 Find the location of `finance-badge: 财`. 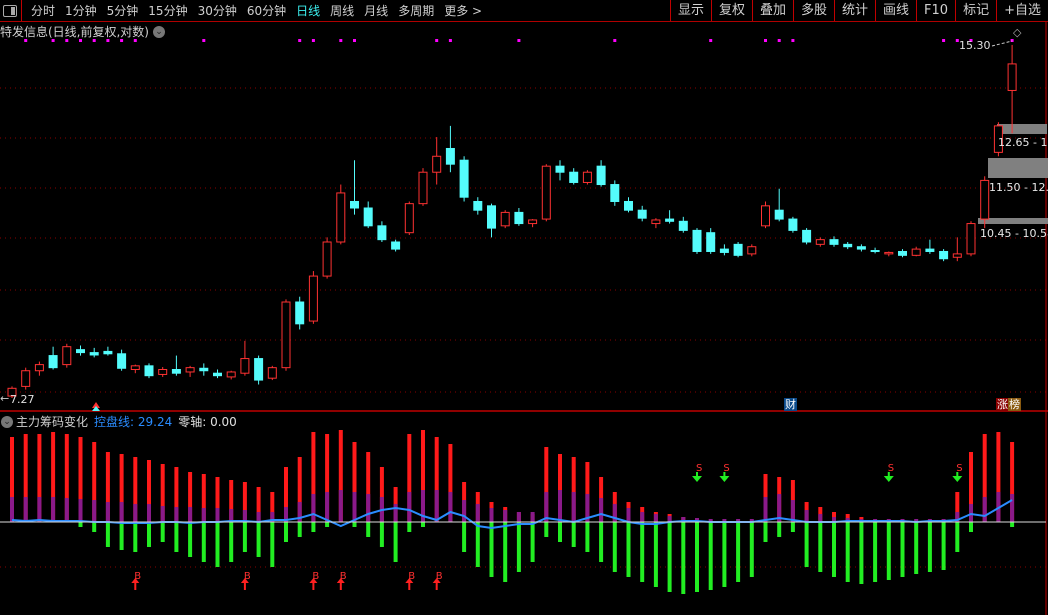

finance-badge: 财 is located at coordinates (790, 404).